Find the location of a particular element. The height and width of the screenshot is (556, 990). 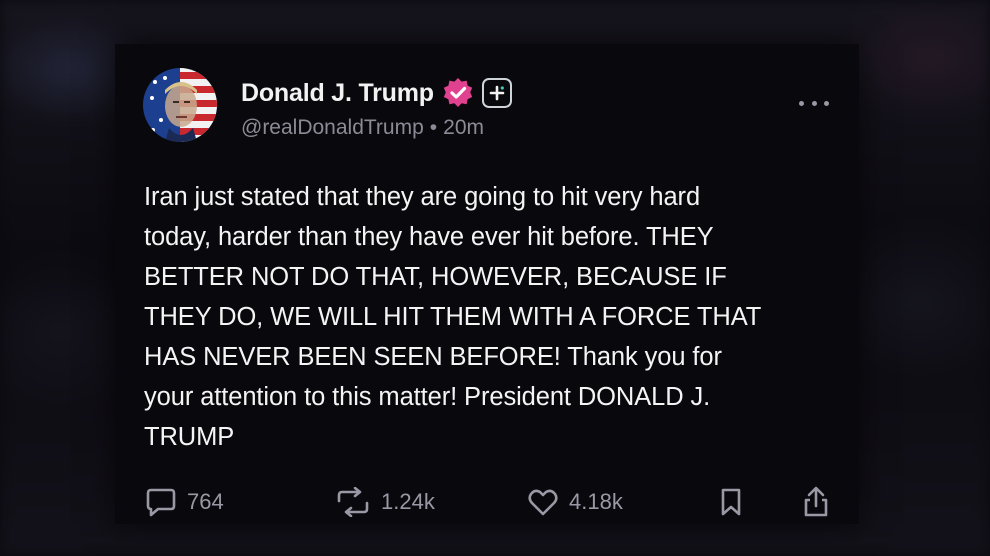

share-icon is located at coordinates (816, 501).